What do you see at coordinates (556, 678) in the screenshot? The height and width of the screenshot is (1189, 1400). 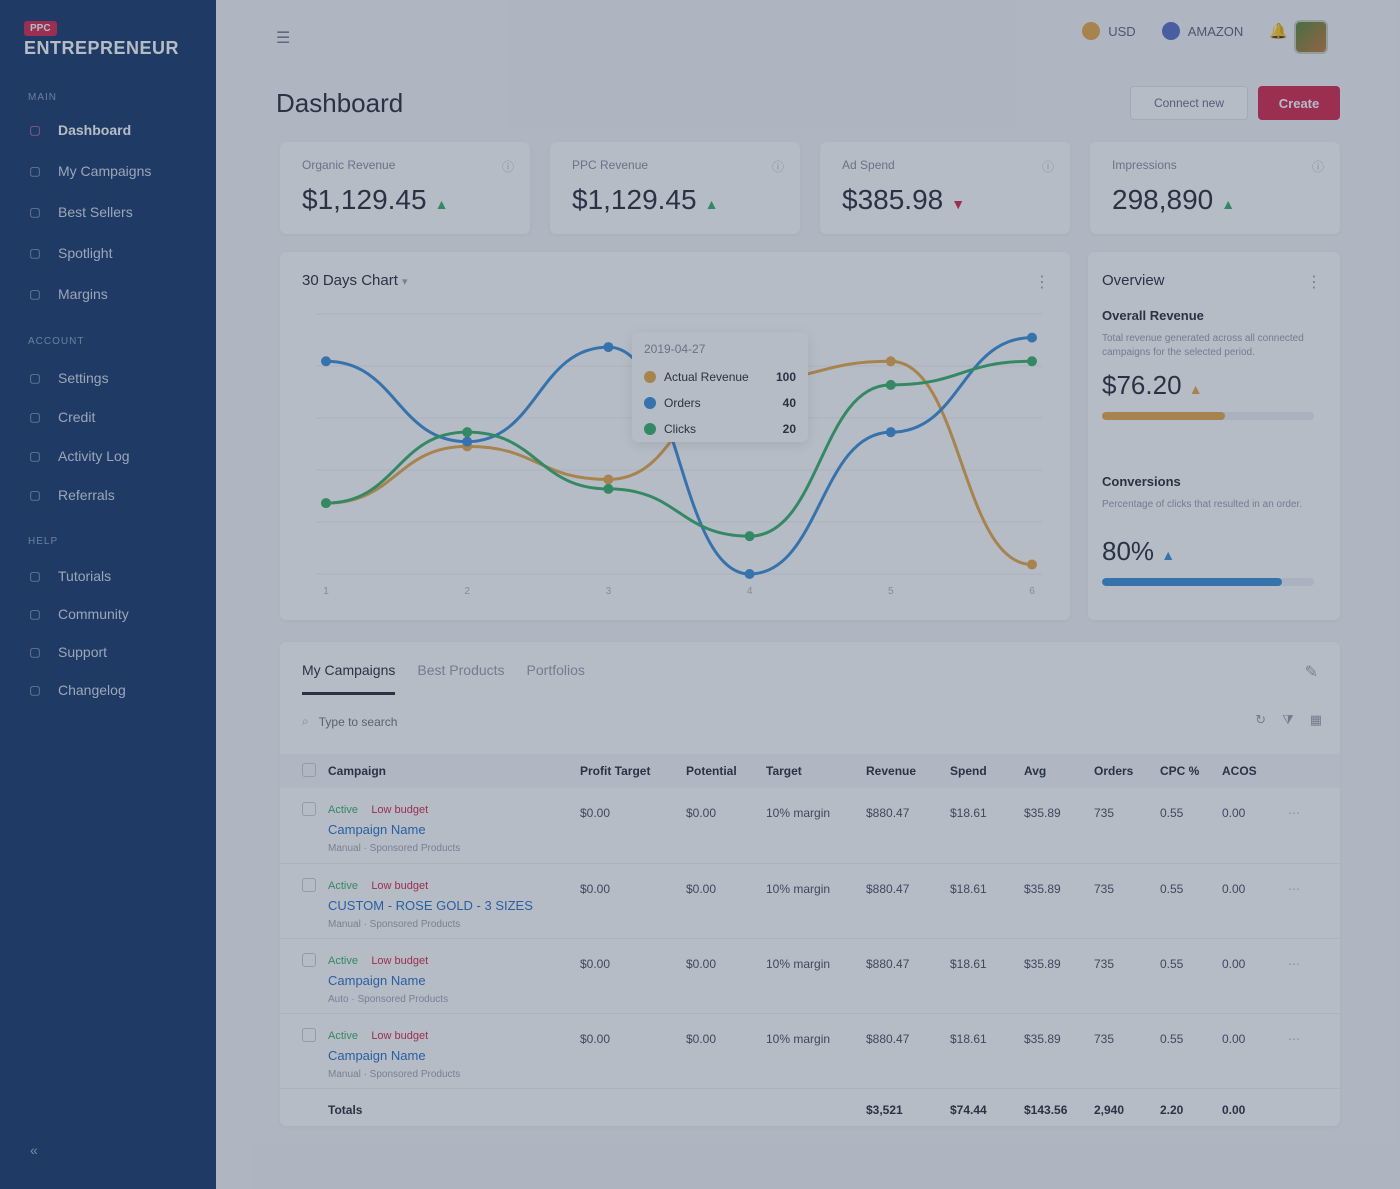 I see `tab-portfolios: Portfolios` at bounding box center [556, 678].